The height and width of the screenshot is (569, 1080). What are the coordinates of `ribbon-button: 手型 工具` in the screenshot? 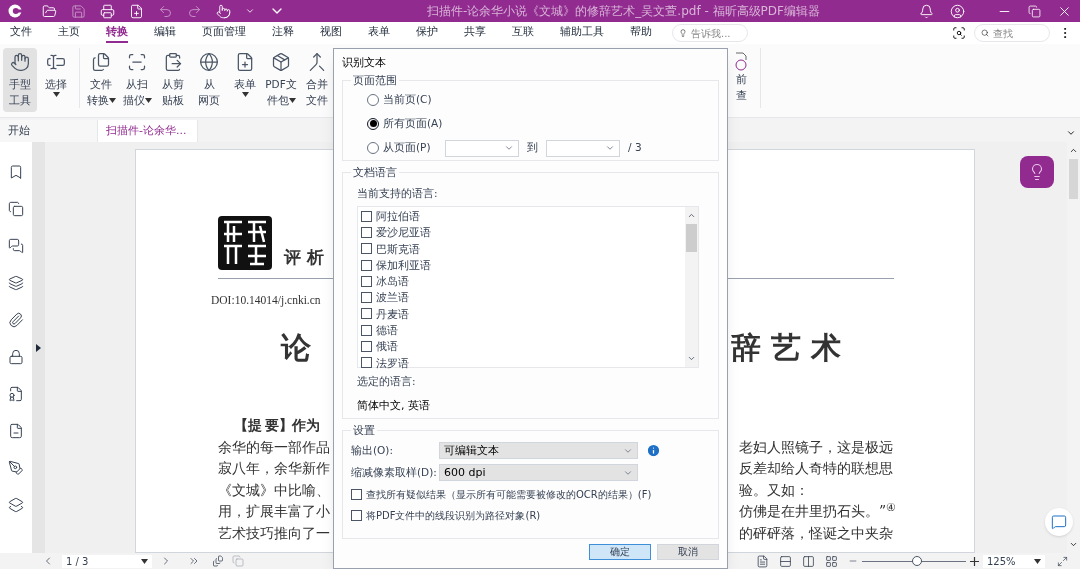 It's located at (20, 80).